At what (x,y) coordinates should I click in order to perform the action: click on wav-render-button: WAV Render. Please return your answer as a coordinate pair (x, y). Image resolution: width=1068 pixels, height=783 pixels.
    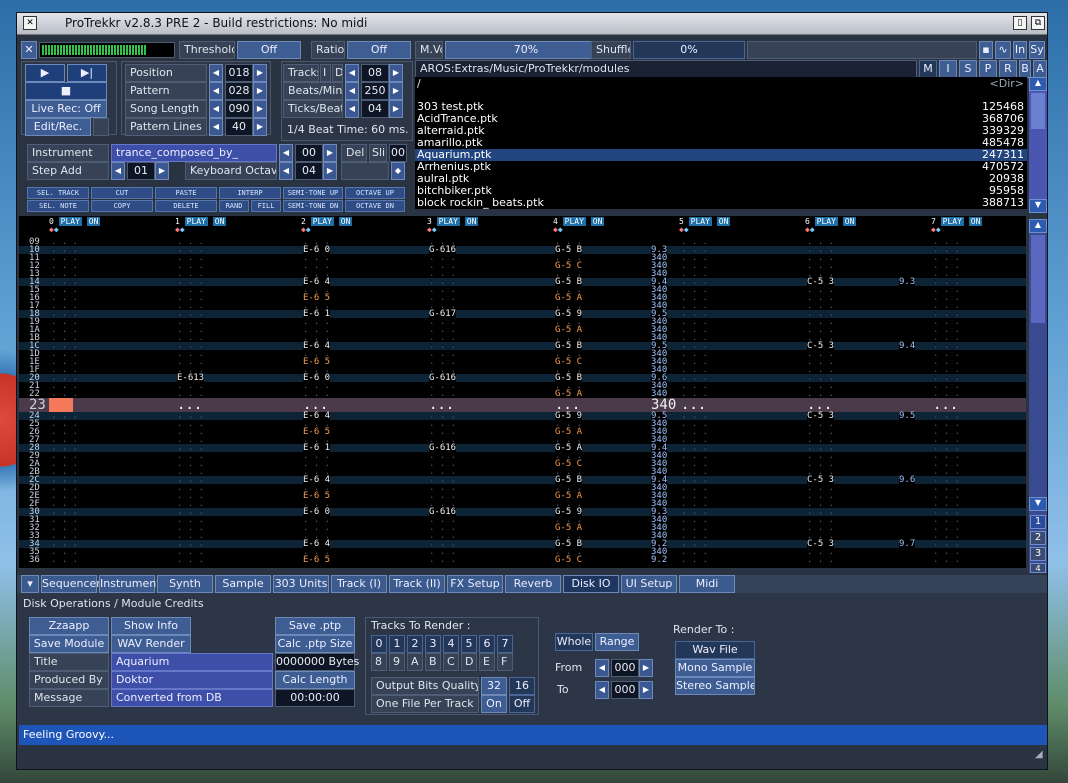
    Looking at the image, I should click on (151, 644).